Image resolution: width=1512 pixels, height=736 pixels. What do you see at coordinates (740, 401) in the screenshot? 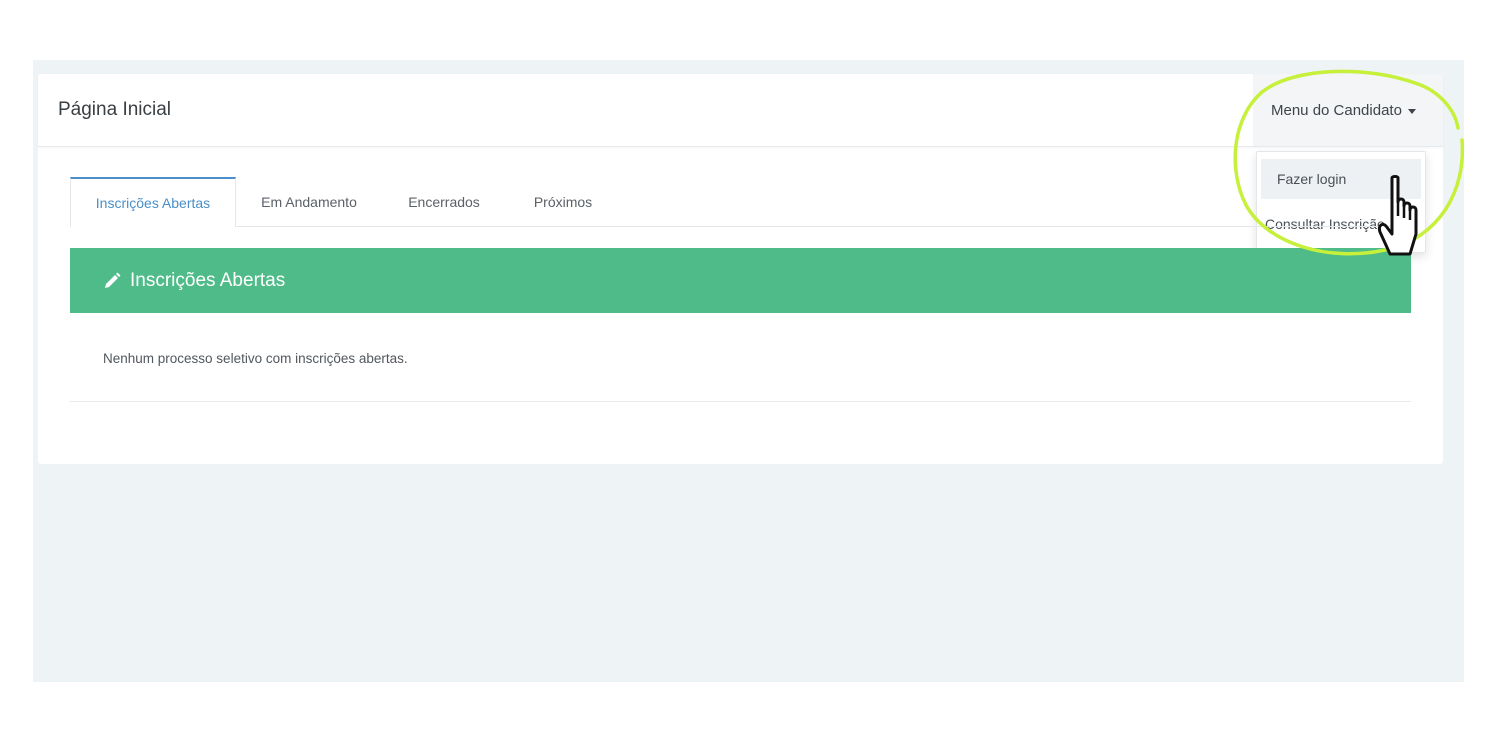
I see `divider` at bounding box center [740, 401].